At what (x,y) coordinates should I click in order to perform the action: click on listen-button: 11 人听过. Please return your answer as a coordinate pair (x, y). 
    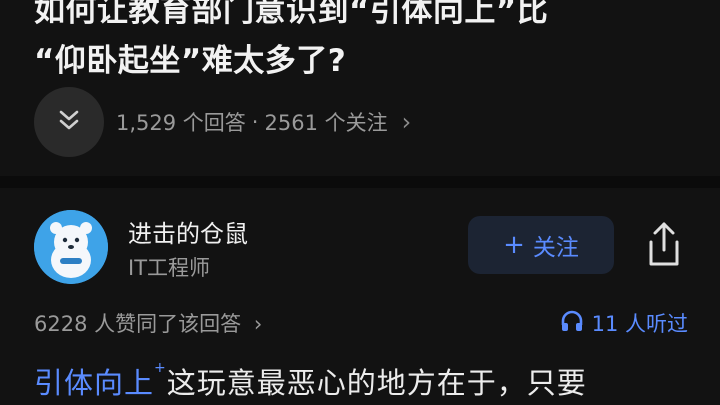
    Looking at the image, I should click on (624, 323).